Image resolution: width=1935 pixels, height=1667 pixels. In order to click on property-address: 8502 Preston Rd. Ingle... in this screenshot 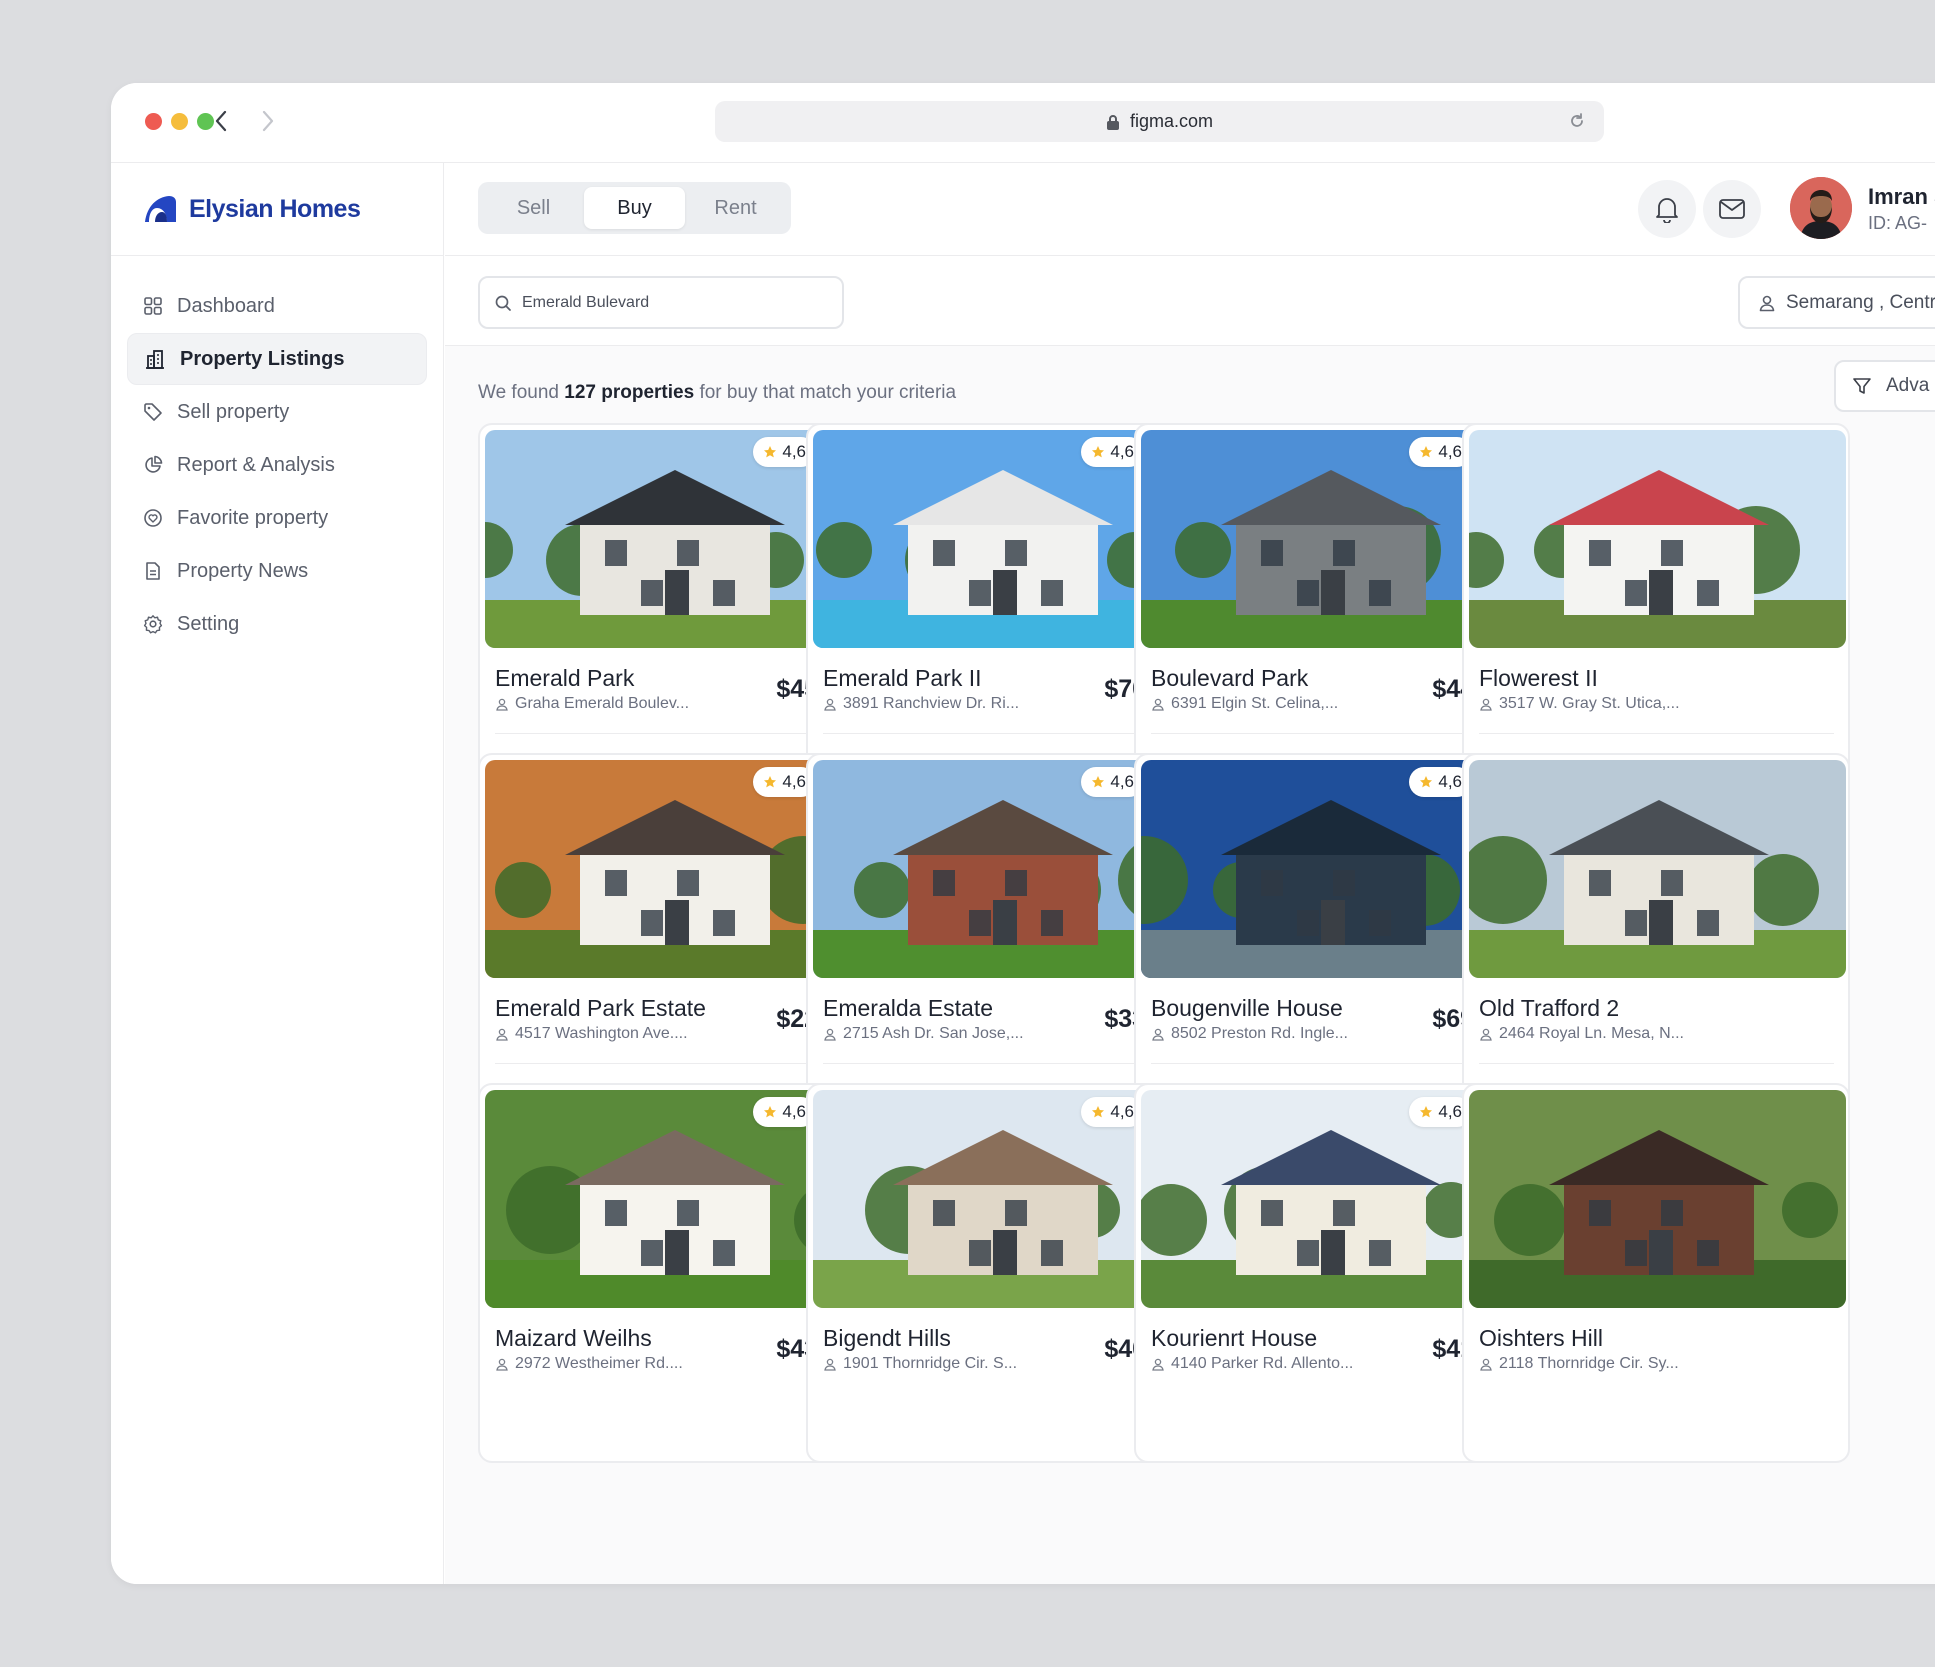, I will do `click(1249, 1034)`.